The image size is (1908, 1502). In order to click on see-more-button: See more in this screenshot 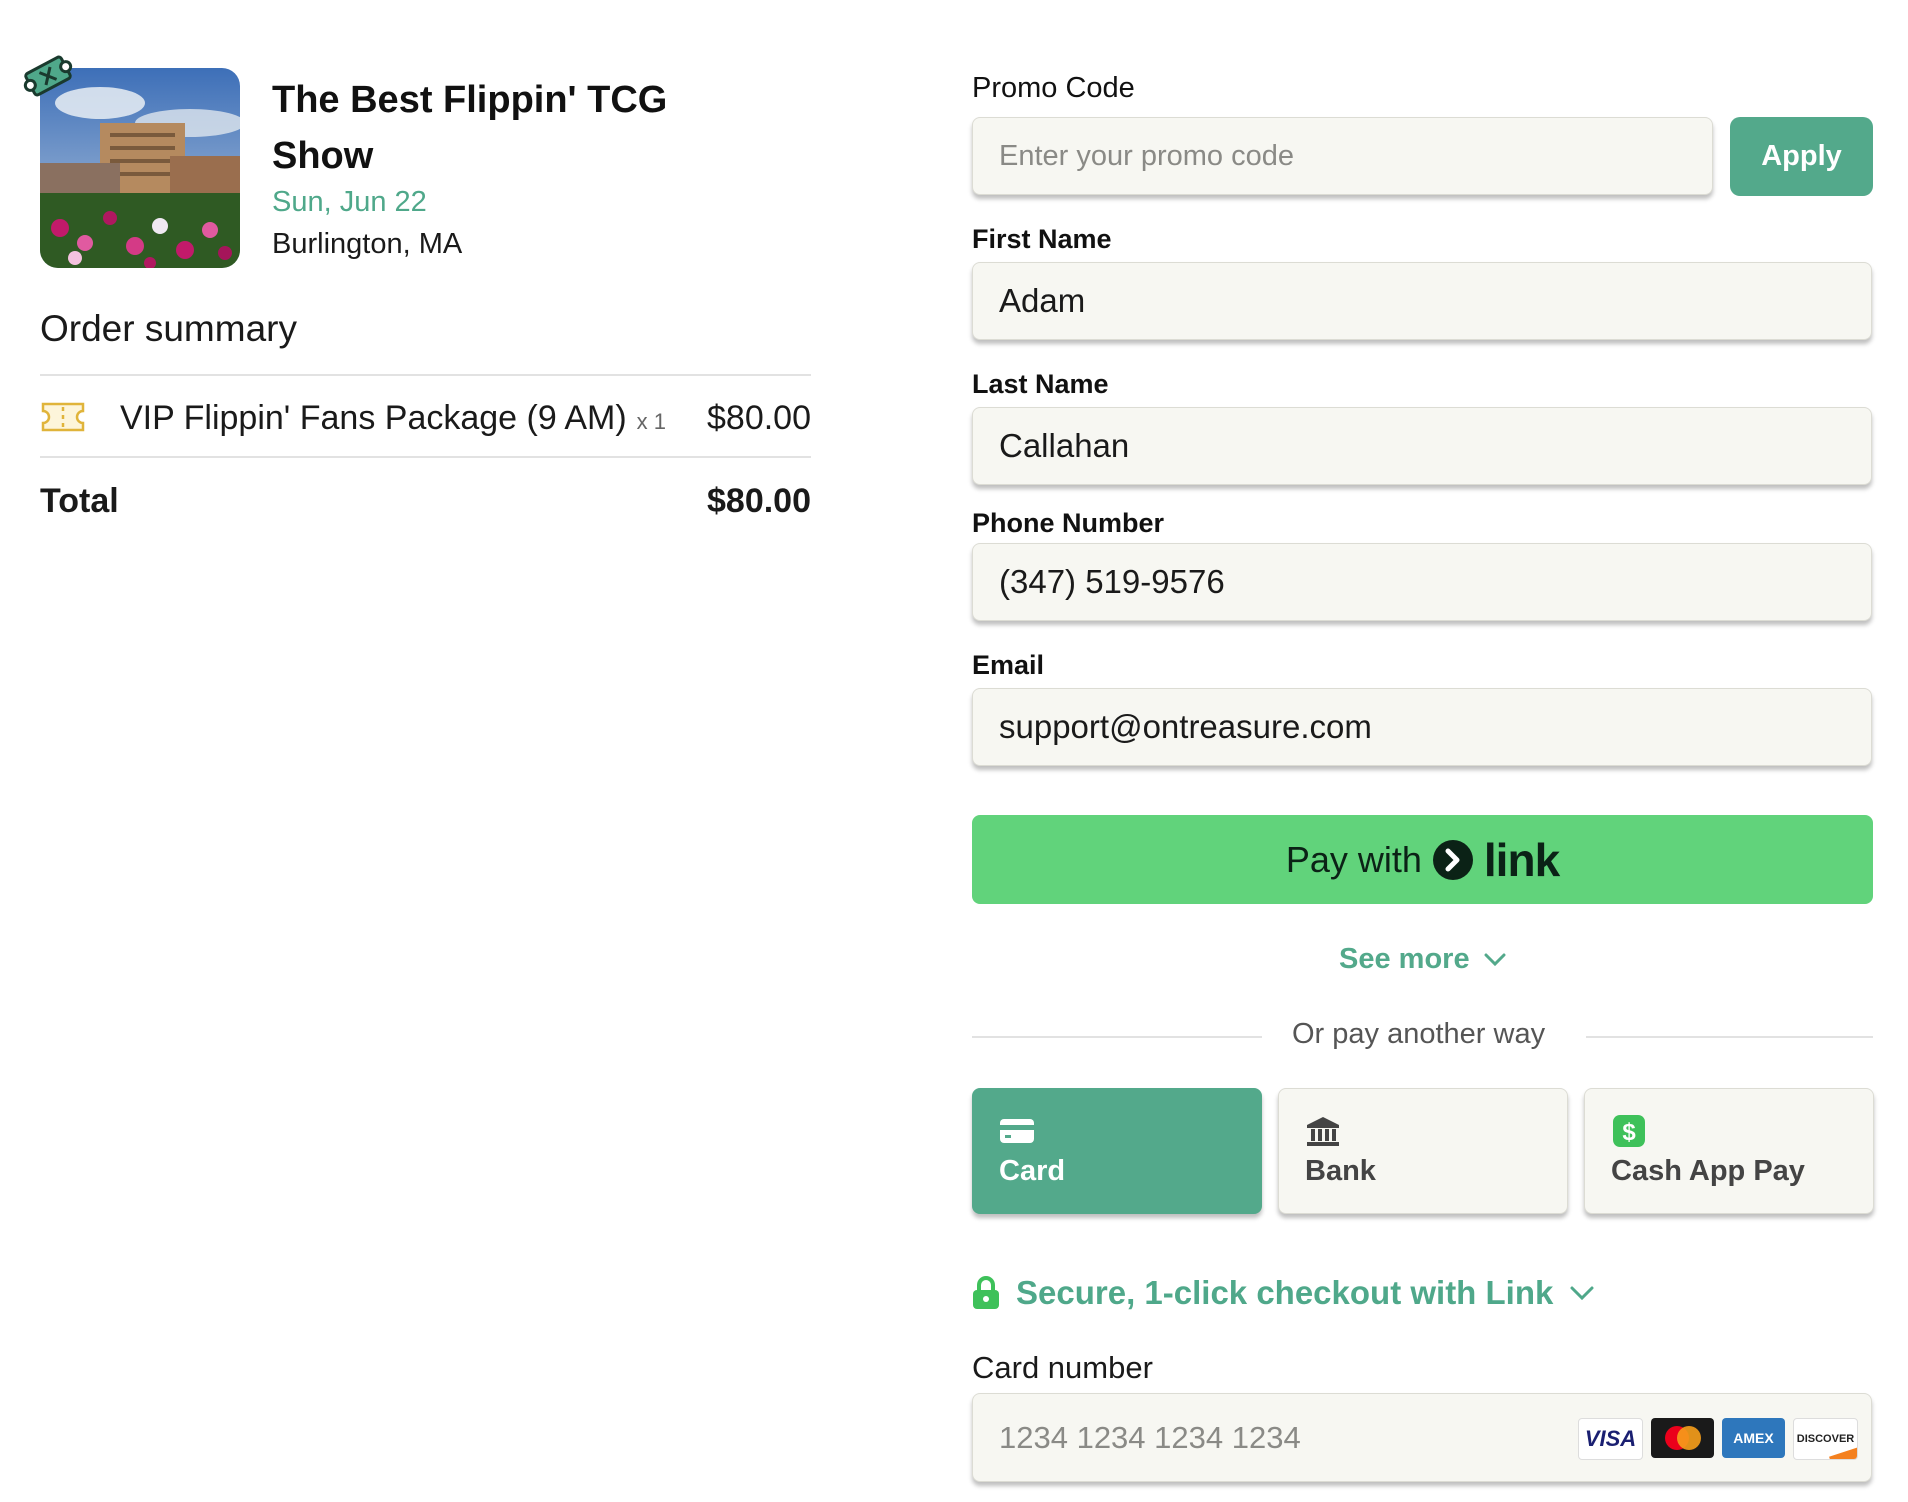, I will do `click(1422, 959)`.